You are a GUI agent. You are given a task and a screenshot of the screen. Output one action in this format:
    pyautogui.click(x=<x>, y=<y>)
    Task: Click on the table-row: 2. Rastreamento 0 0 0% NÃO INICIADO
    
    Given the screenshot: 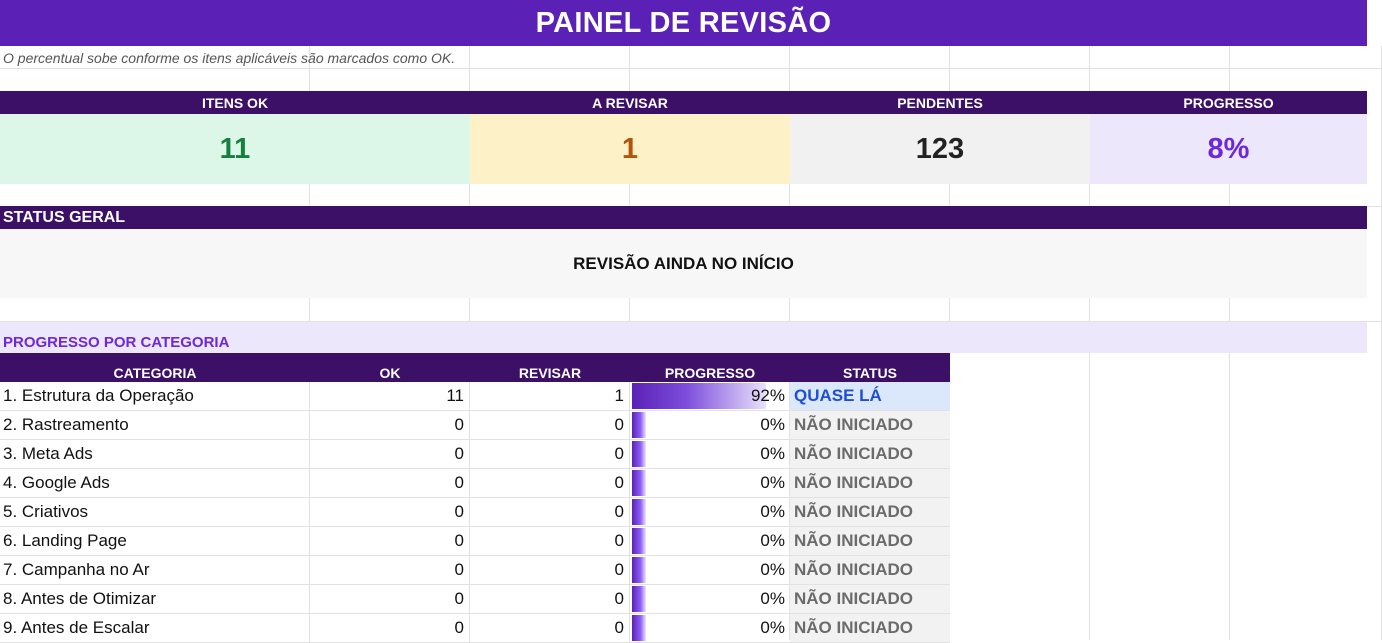 What is the action you would take?
    pyautogui.click(x=475, y=425)
    